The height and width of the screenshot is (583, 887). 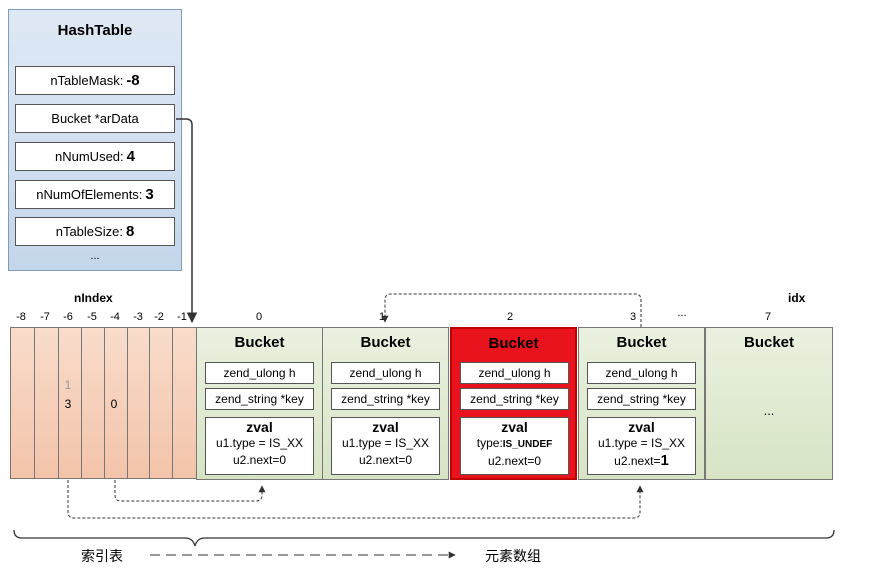 What do you see at coordinates (355, 499) in the screenshot?
I see `nindex-to-bucket3-arrow` at bounding box center [355, 499].